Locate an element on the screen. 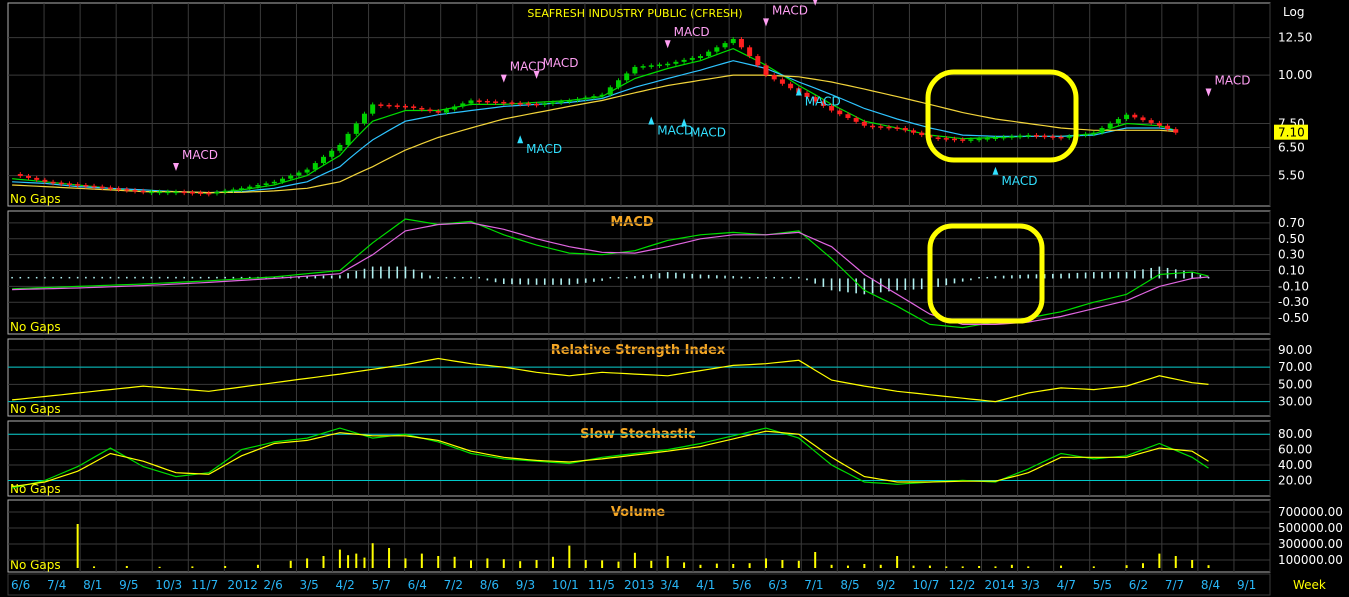 The image size is (1349, 597). date-label: 11/5 is located at coordinates (601, 585).